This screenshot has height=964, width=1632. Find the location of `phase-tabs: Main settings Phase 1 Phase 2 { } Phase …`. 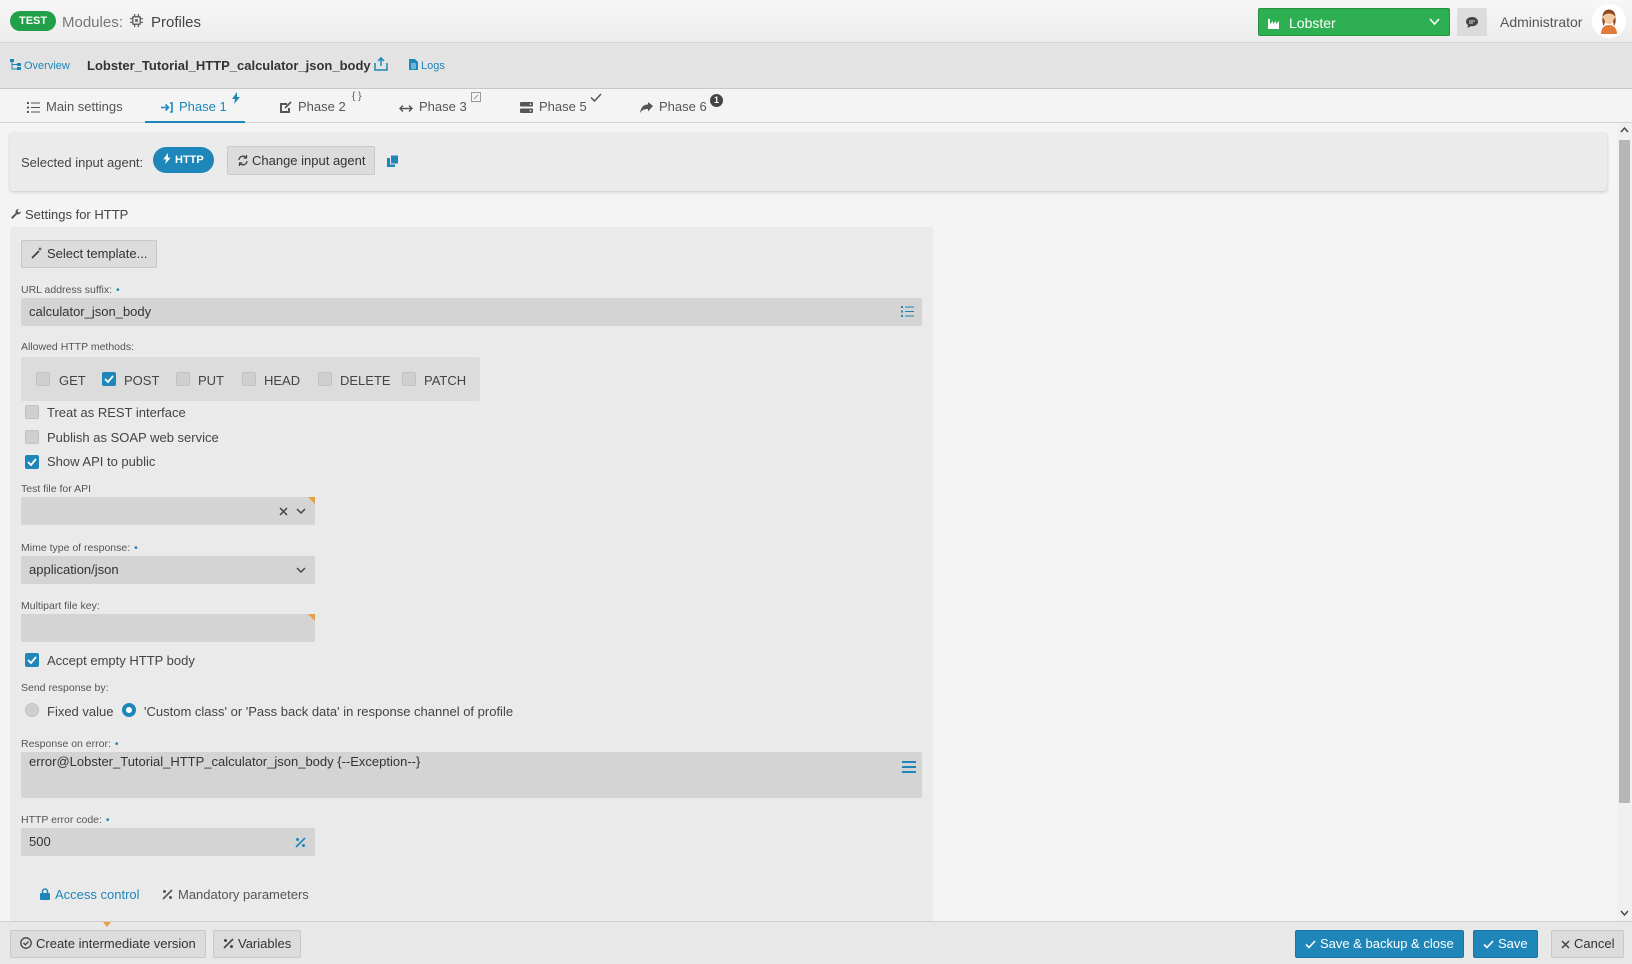

phase-tabs: Main settings Phase 1 Phase 2 { } Phase … is located at coordinates (816, 106).